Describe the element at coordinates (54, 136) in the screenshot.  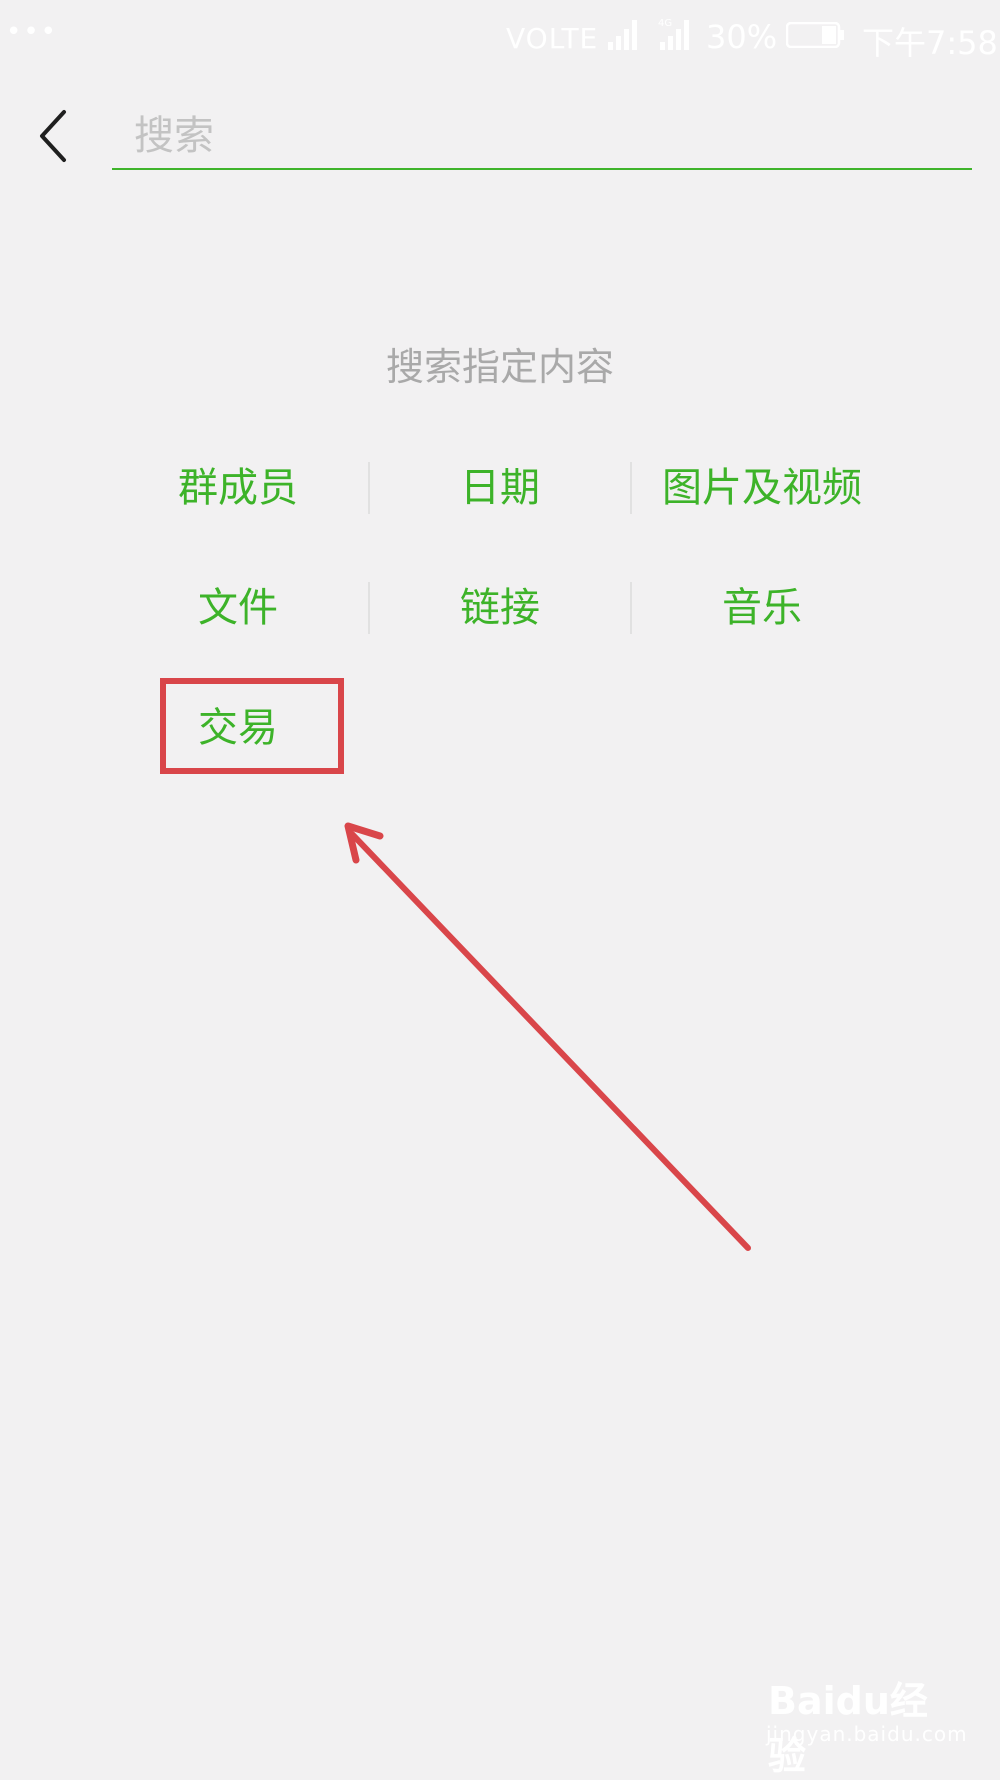
I see `back-arrow-icon` at that location.